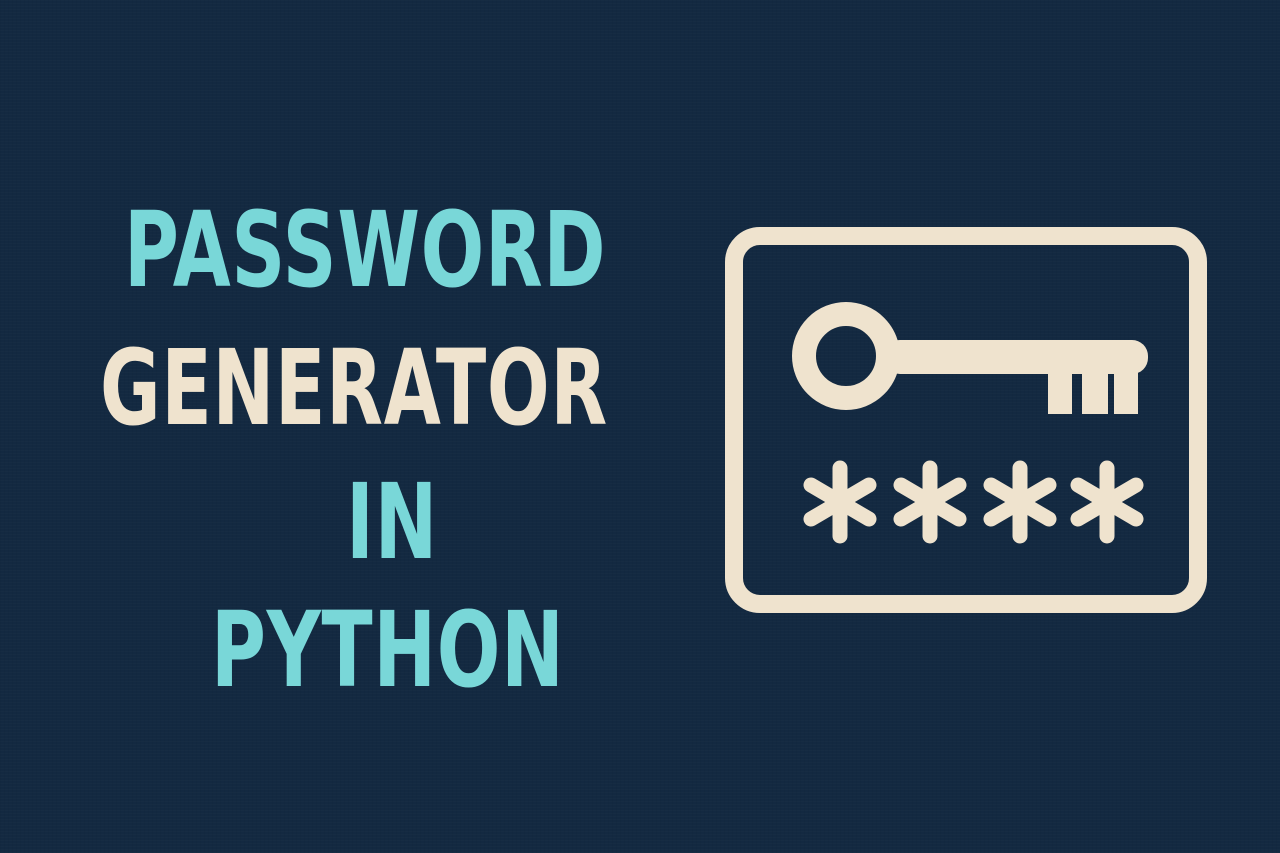 Image resolution: width=1280 pixels, height=853 pixels. Describe the element at coordinates (970, 358) in the screenshot. I see `key-icon` at that location.